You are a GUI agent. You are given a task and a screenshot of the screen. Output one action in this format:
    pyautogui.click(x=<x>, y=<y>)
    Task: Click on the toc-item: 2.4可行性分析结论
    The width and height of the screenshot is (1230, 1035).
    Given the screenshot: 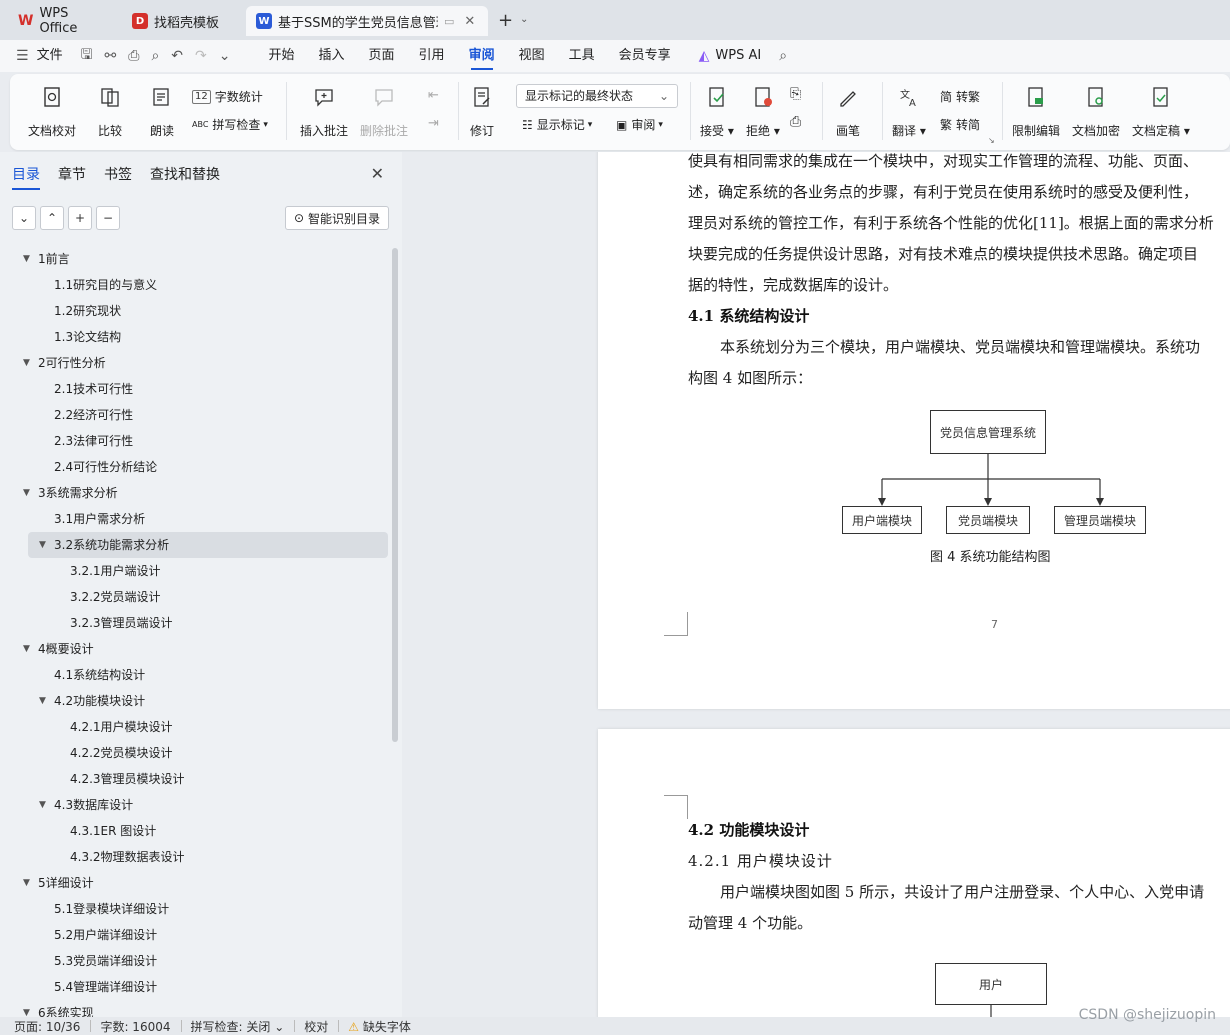 What is the action you would take?
    pyautogui.click(x=196, y=467)
    